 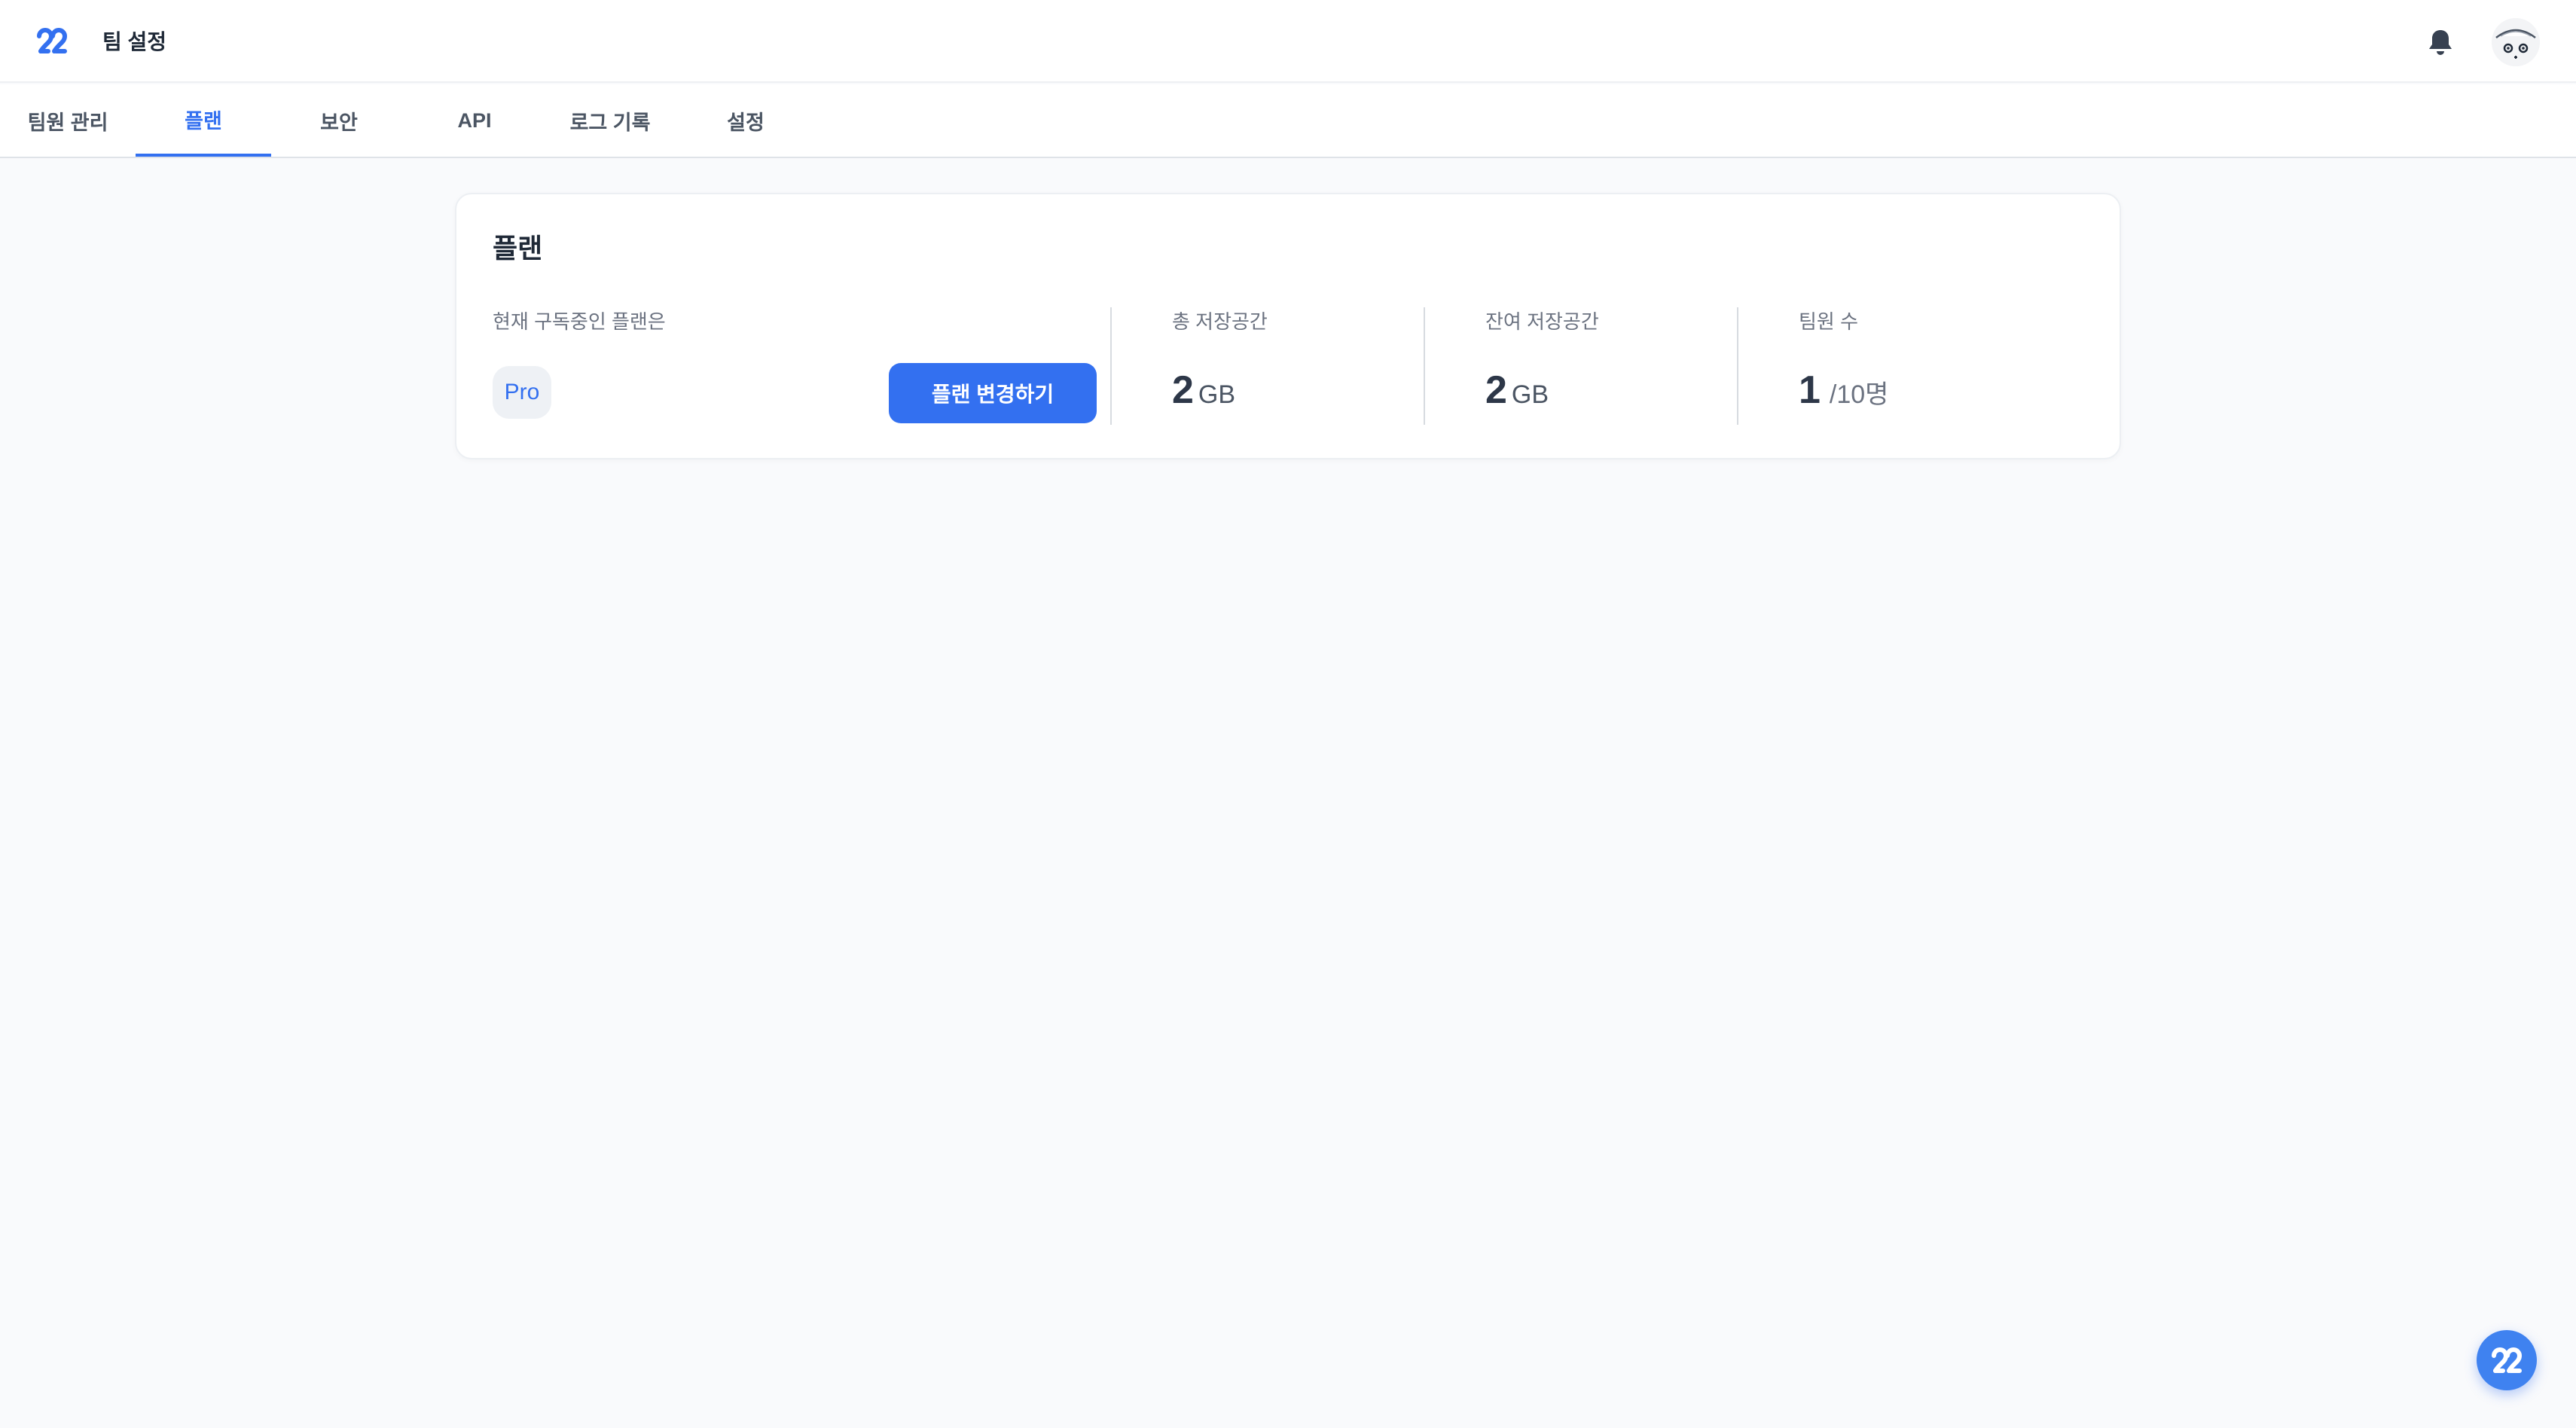 What do you see at coordinates (993, 393) in the screenshot?
I see `change-plan-button: 플랜 변경하기` at bounding box center [993, 393].